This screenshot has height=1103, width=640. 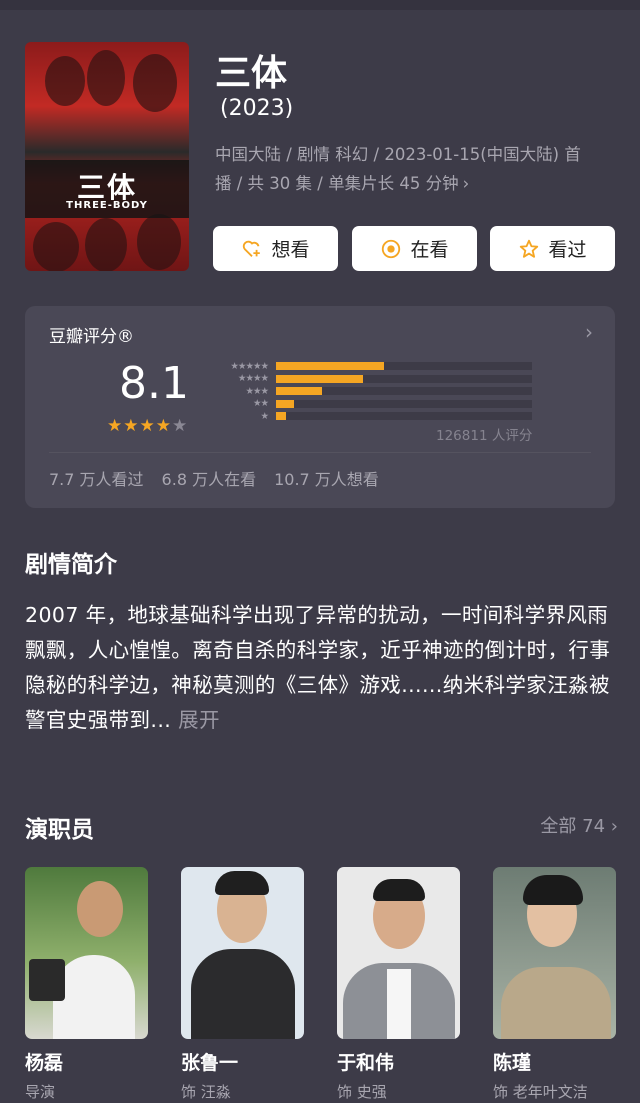 I want to click on watched-label: 看过, so click(x=567, y=250).